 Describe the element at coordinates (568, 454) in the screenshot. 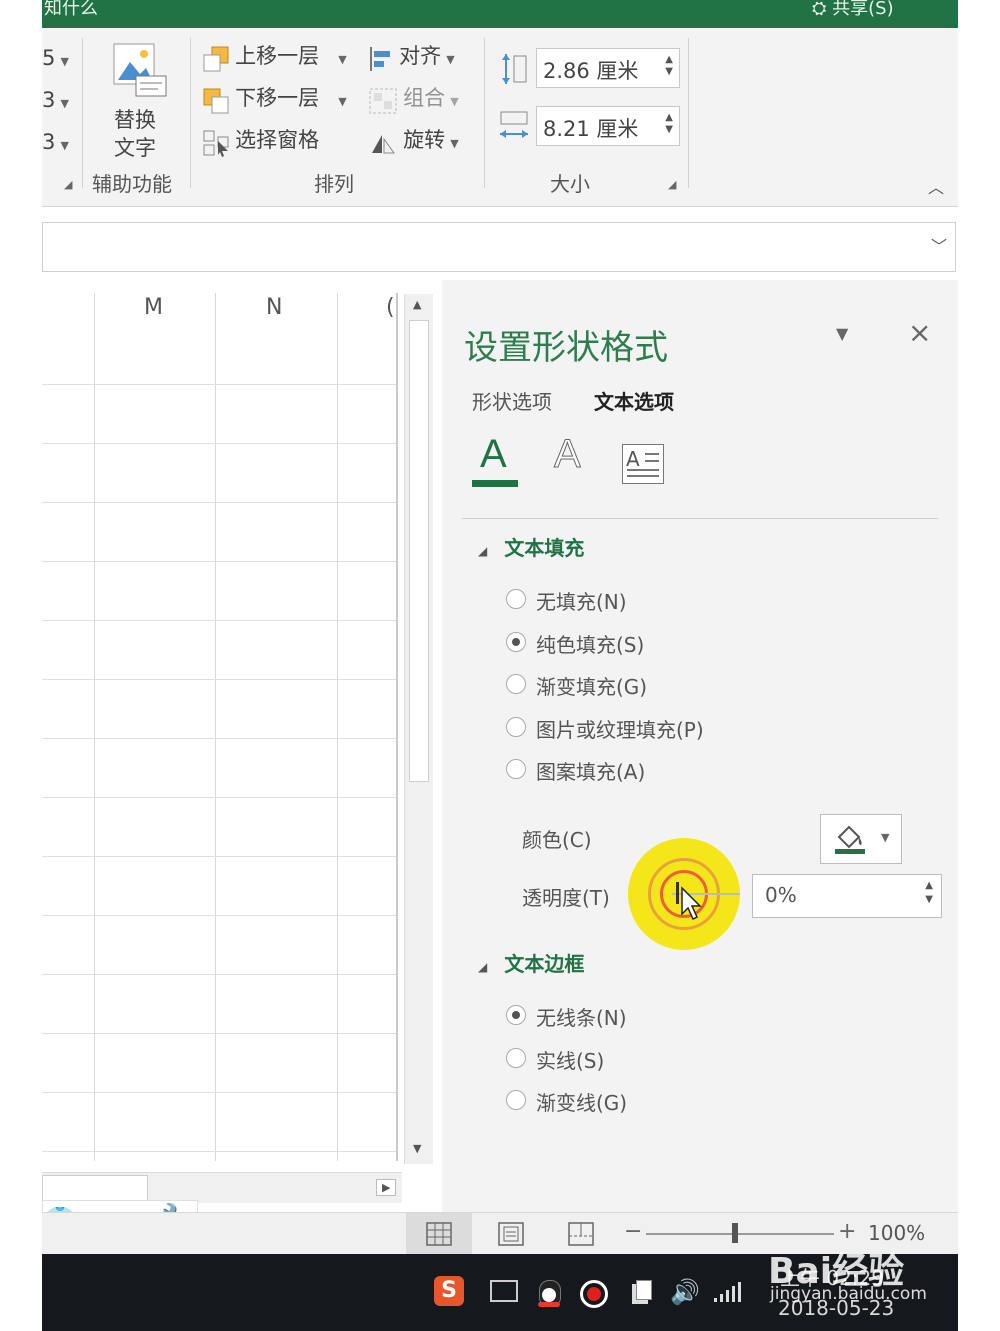

I see `text-effects-icon: A` at that location.